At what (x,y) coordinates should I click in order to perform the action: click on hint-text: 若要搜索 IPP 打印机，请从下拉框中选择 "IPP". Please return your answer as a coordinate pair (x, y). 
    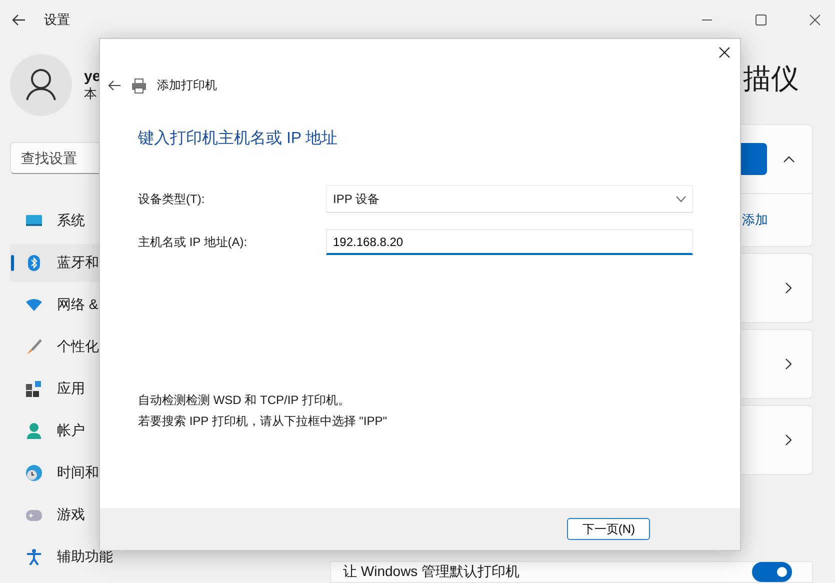
    Looking at the image, I should click on (263, 421).